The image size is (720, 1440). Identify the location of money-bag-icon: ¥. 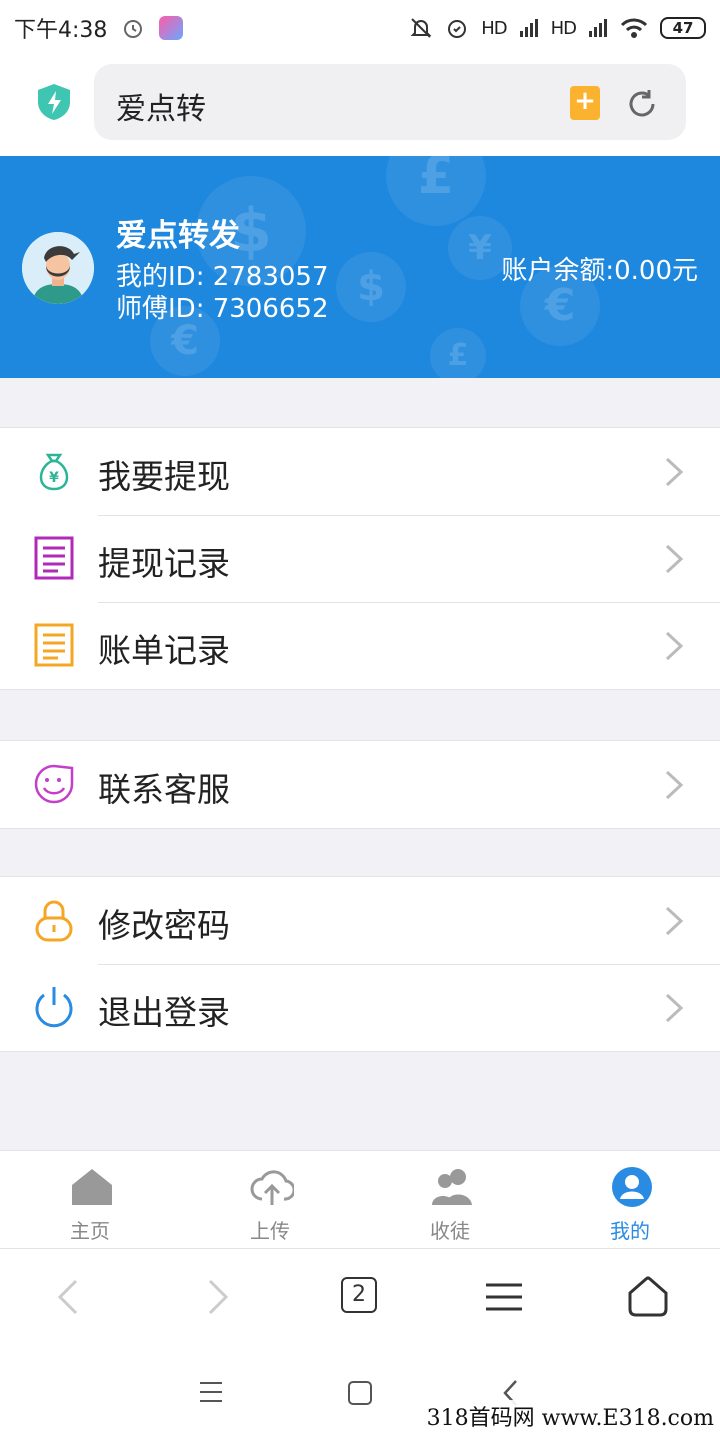
(54, 472).